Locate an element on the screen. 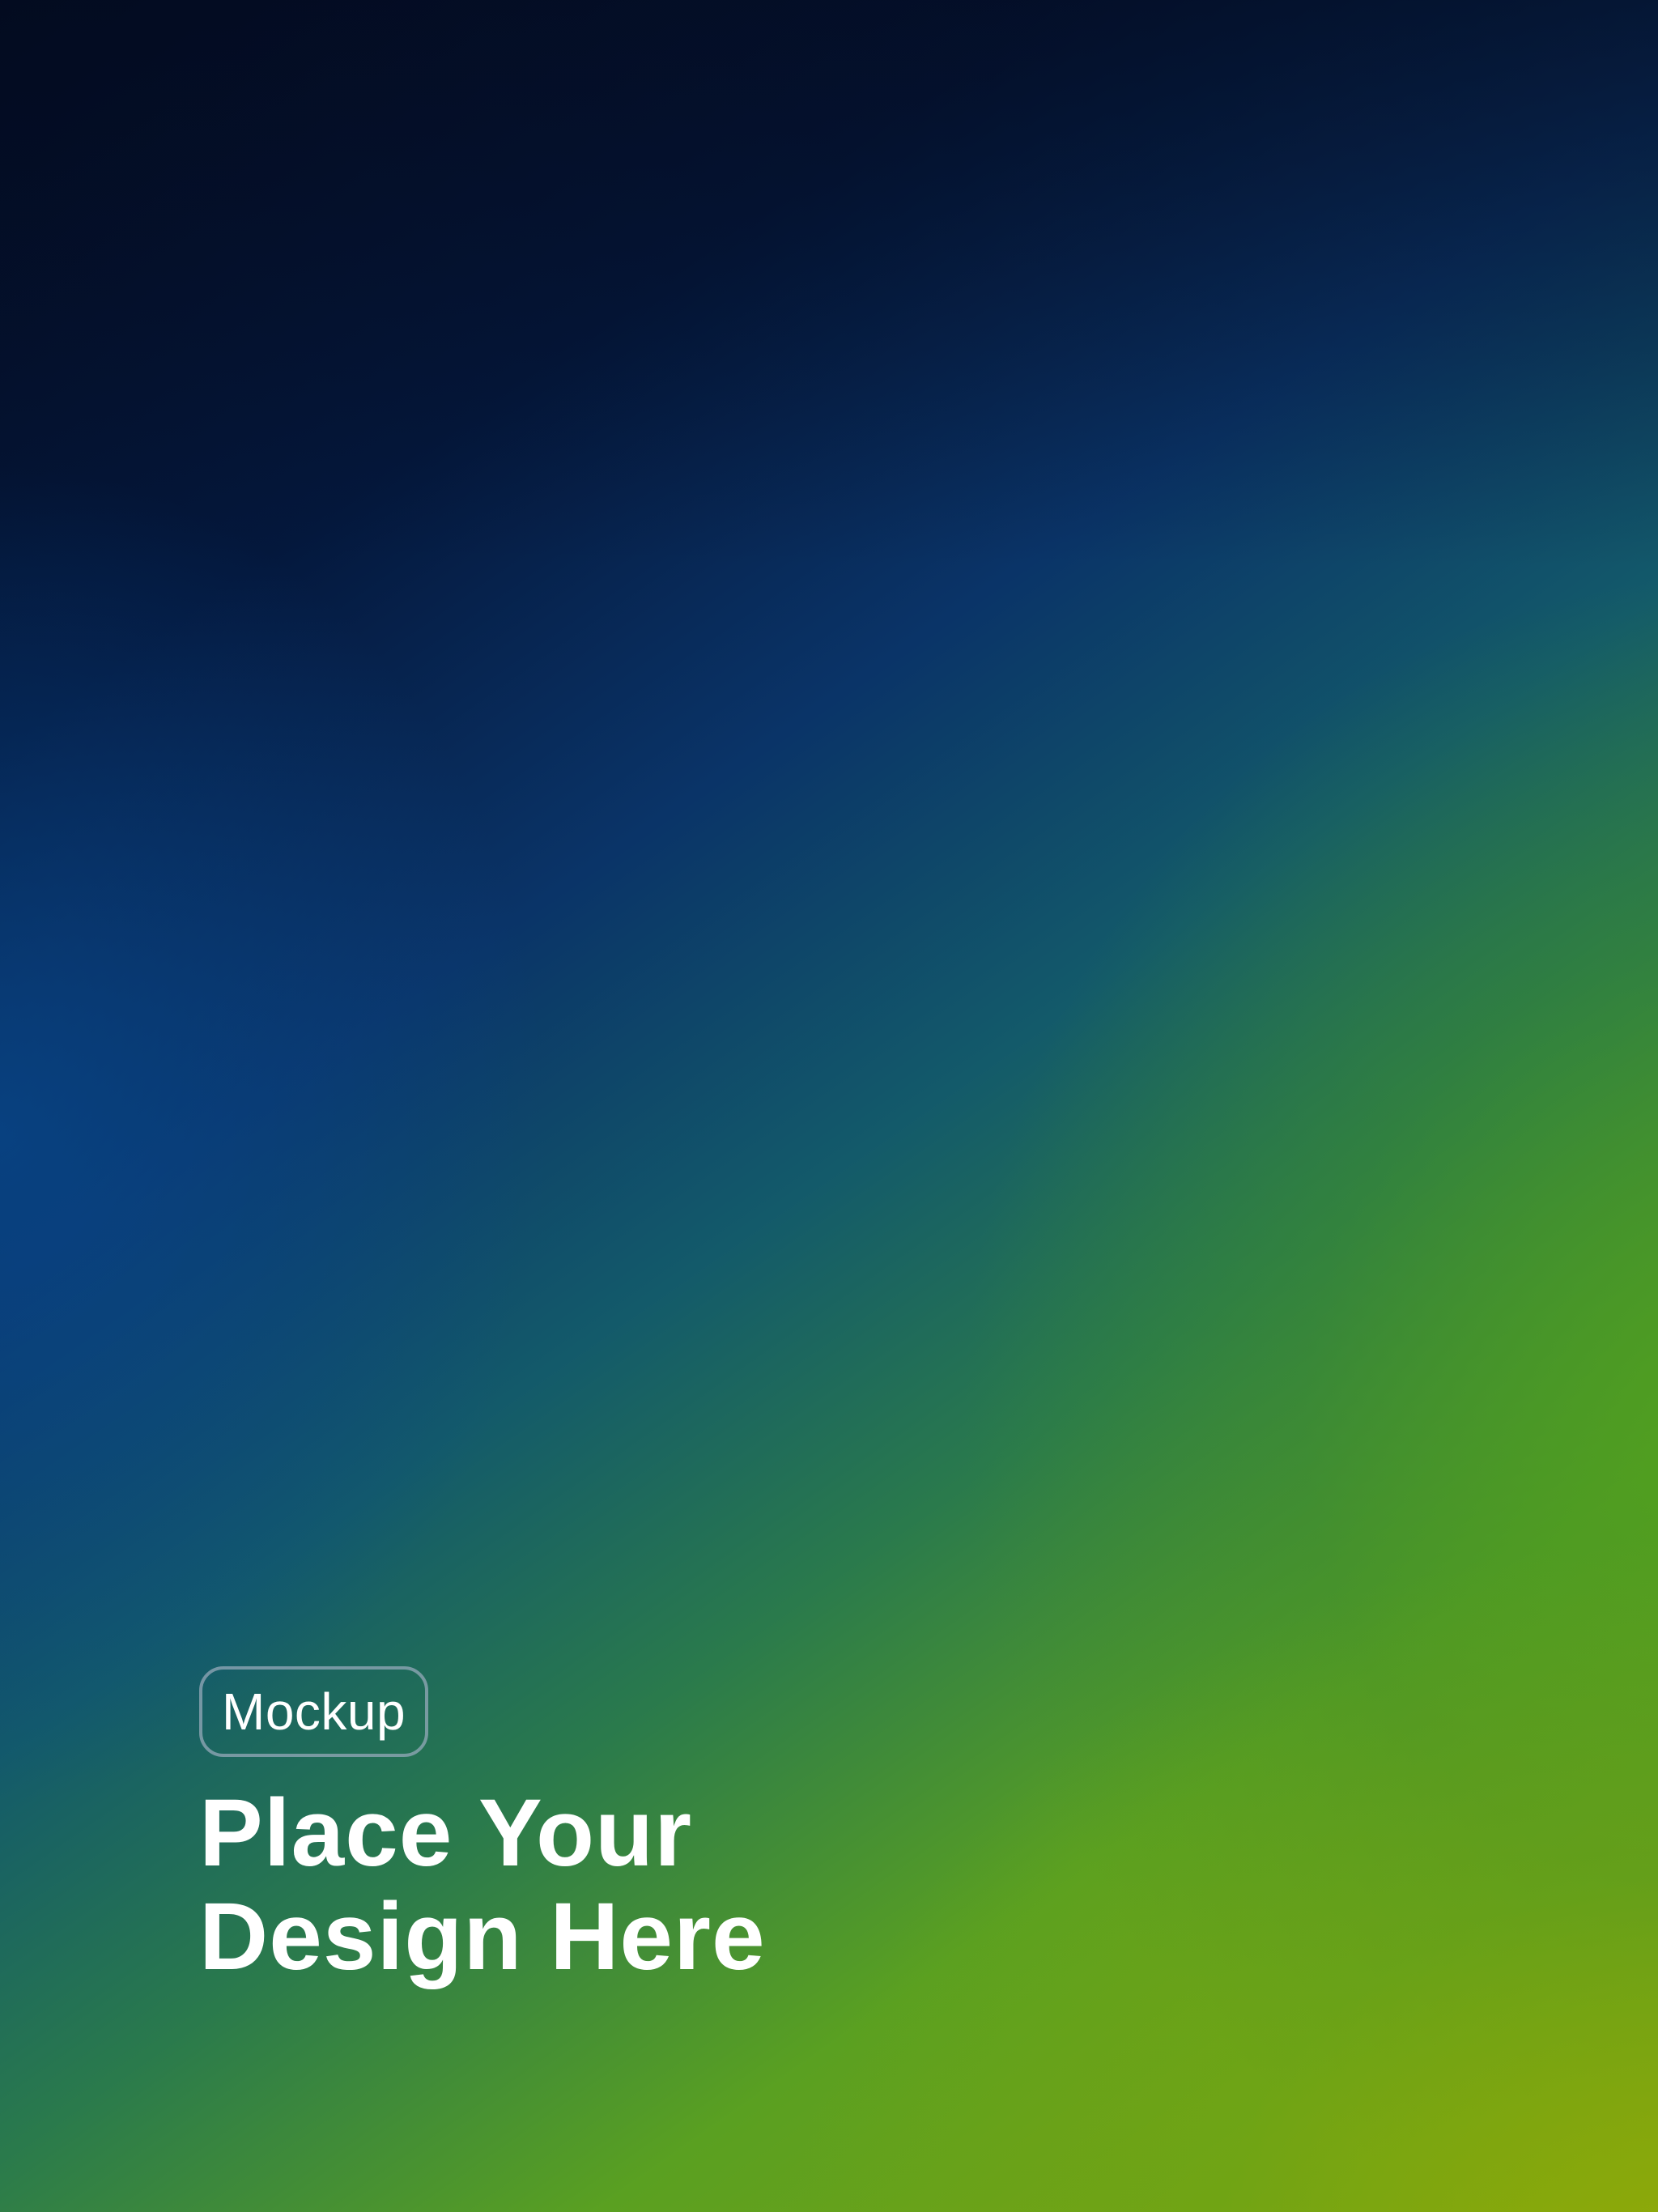  hero-headline: Place Your Design Here is located at coordinates (766, 1885).